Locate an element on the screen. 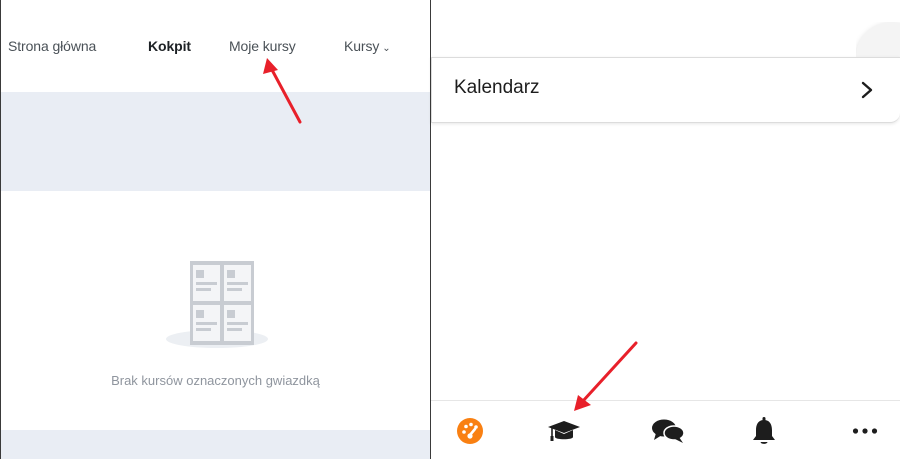 This screenshot has width=900, height=459. bottom-tab-bar is located at coordinates (665, 429).